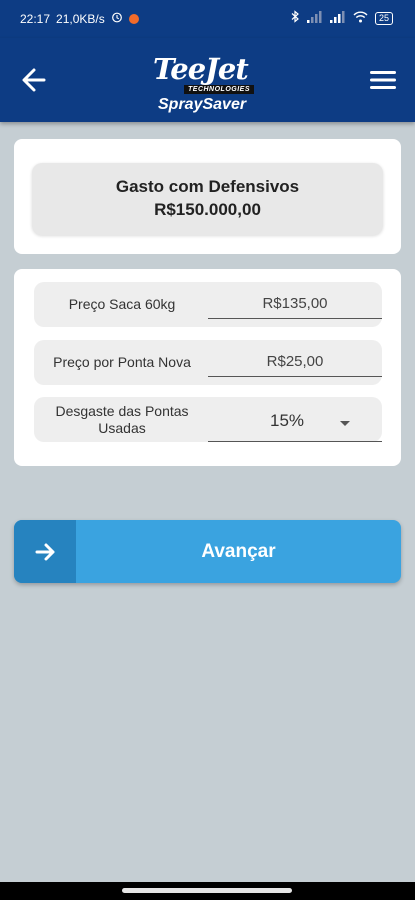 Image resolution: width=415 pixels, height=900 pixels. I want to click on alarm-icon, so click(117, 18).